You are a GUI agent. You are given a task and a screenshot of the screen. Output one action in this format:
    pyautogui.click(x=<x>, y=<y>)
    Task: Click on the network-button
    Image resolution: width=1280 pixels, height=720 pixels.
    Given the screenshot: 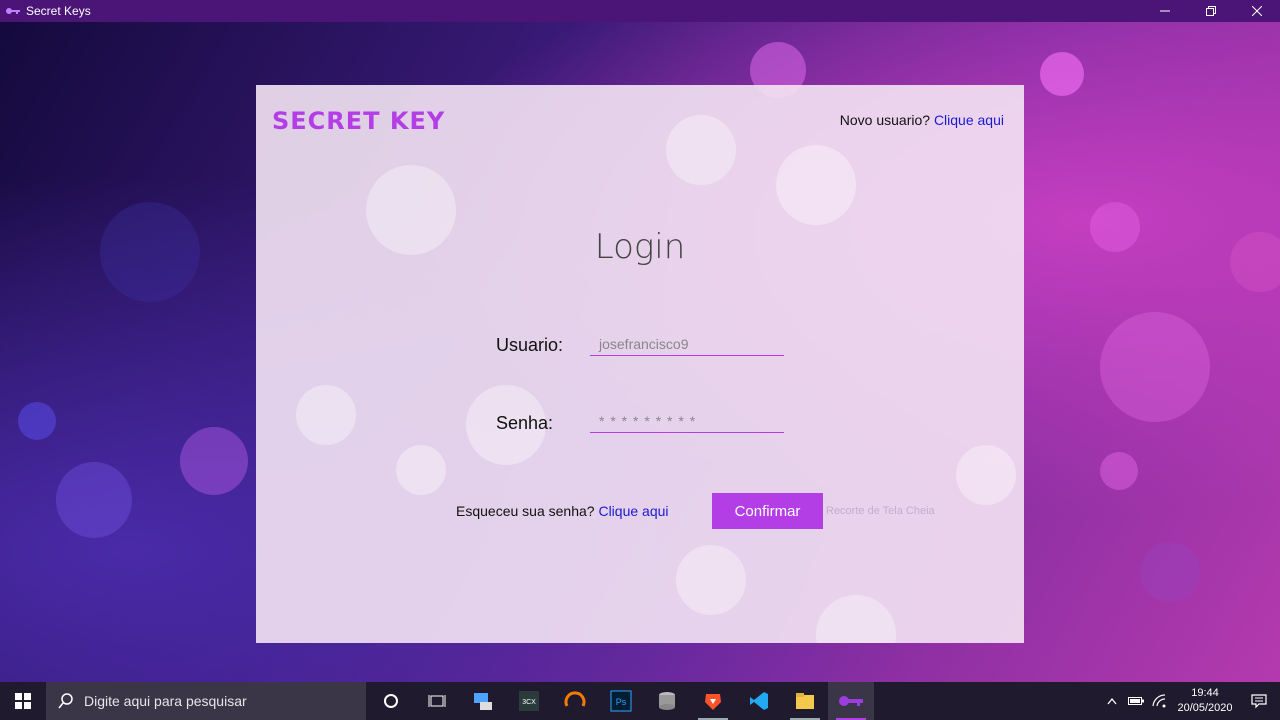 What is the action you would take?
    pyautogui.click(x=1160, y=701)
    